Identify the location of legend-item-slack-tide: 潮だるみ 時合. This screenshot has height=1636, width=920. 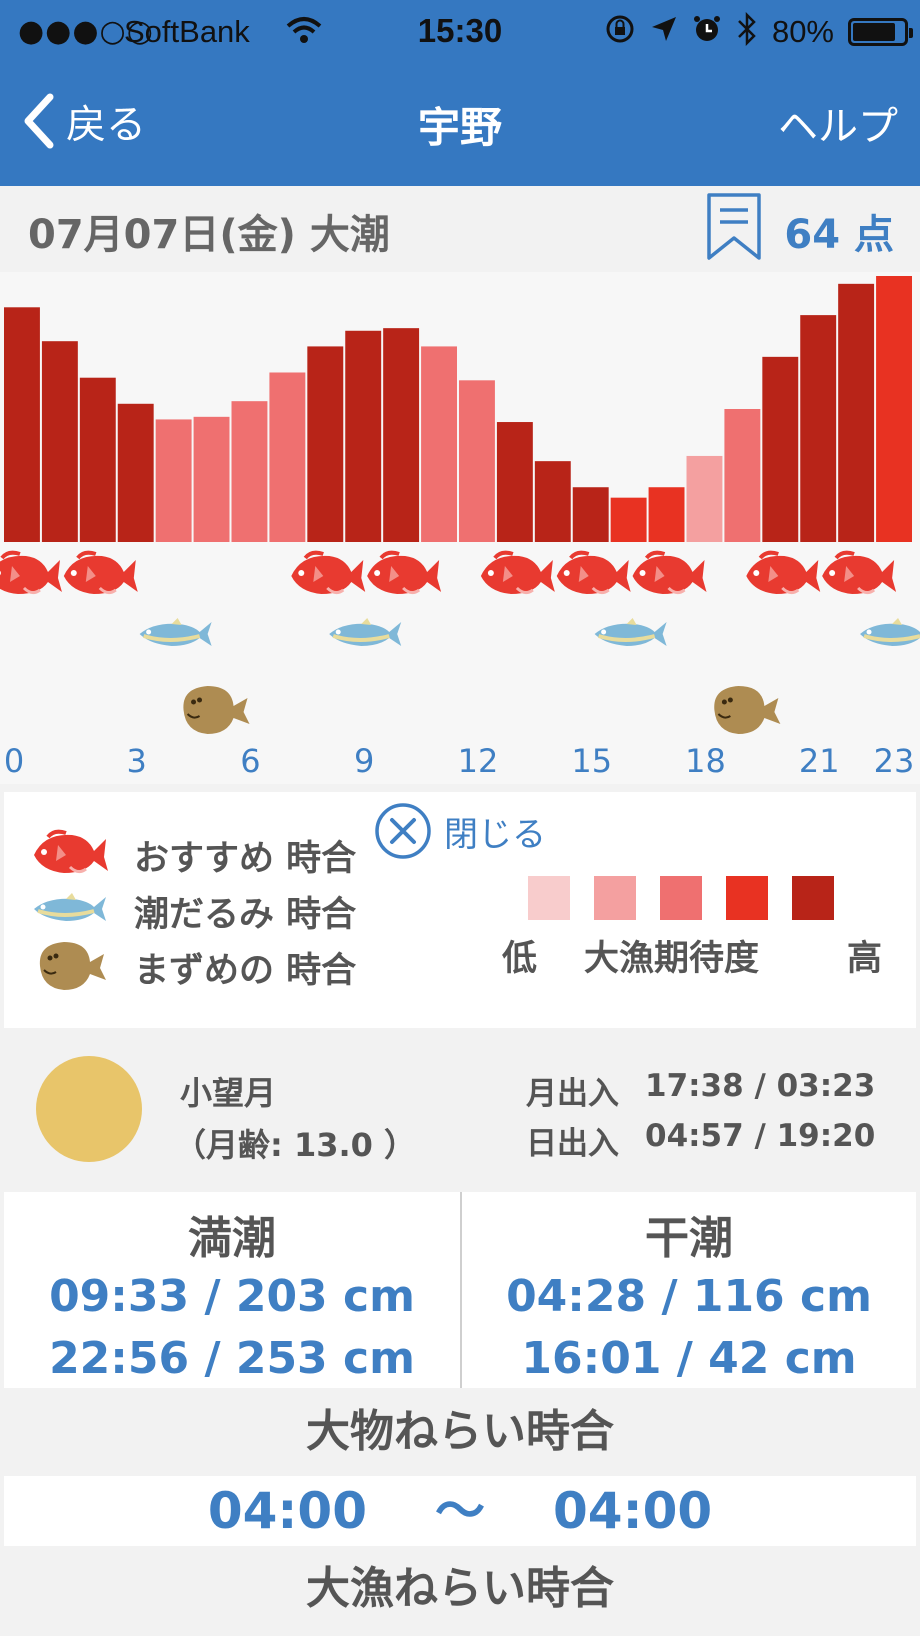
(193, 911).